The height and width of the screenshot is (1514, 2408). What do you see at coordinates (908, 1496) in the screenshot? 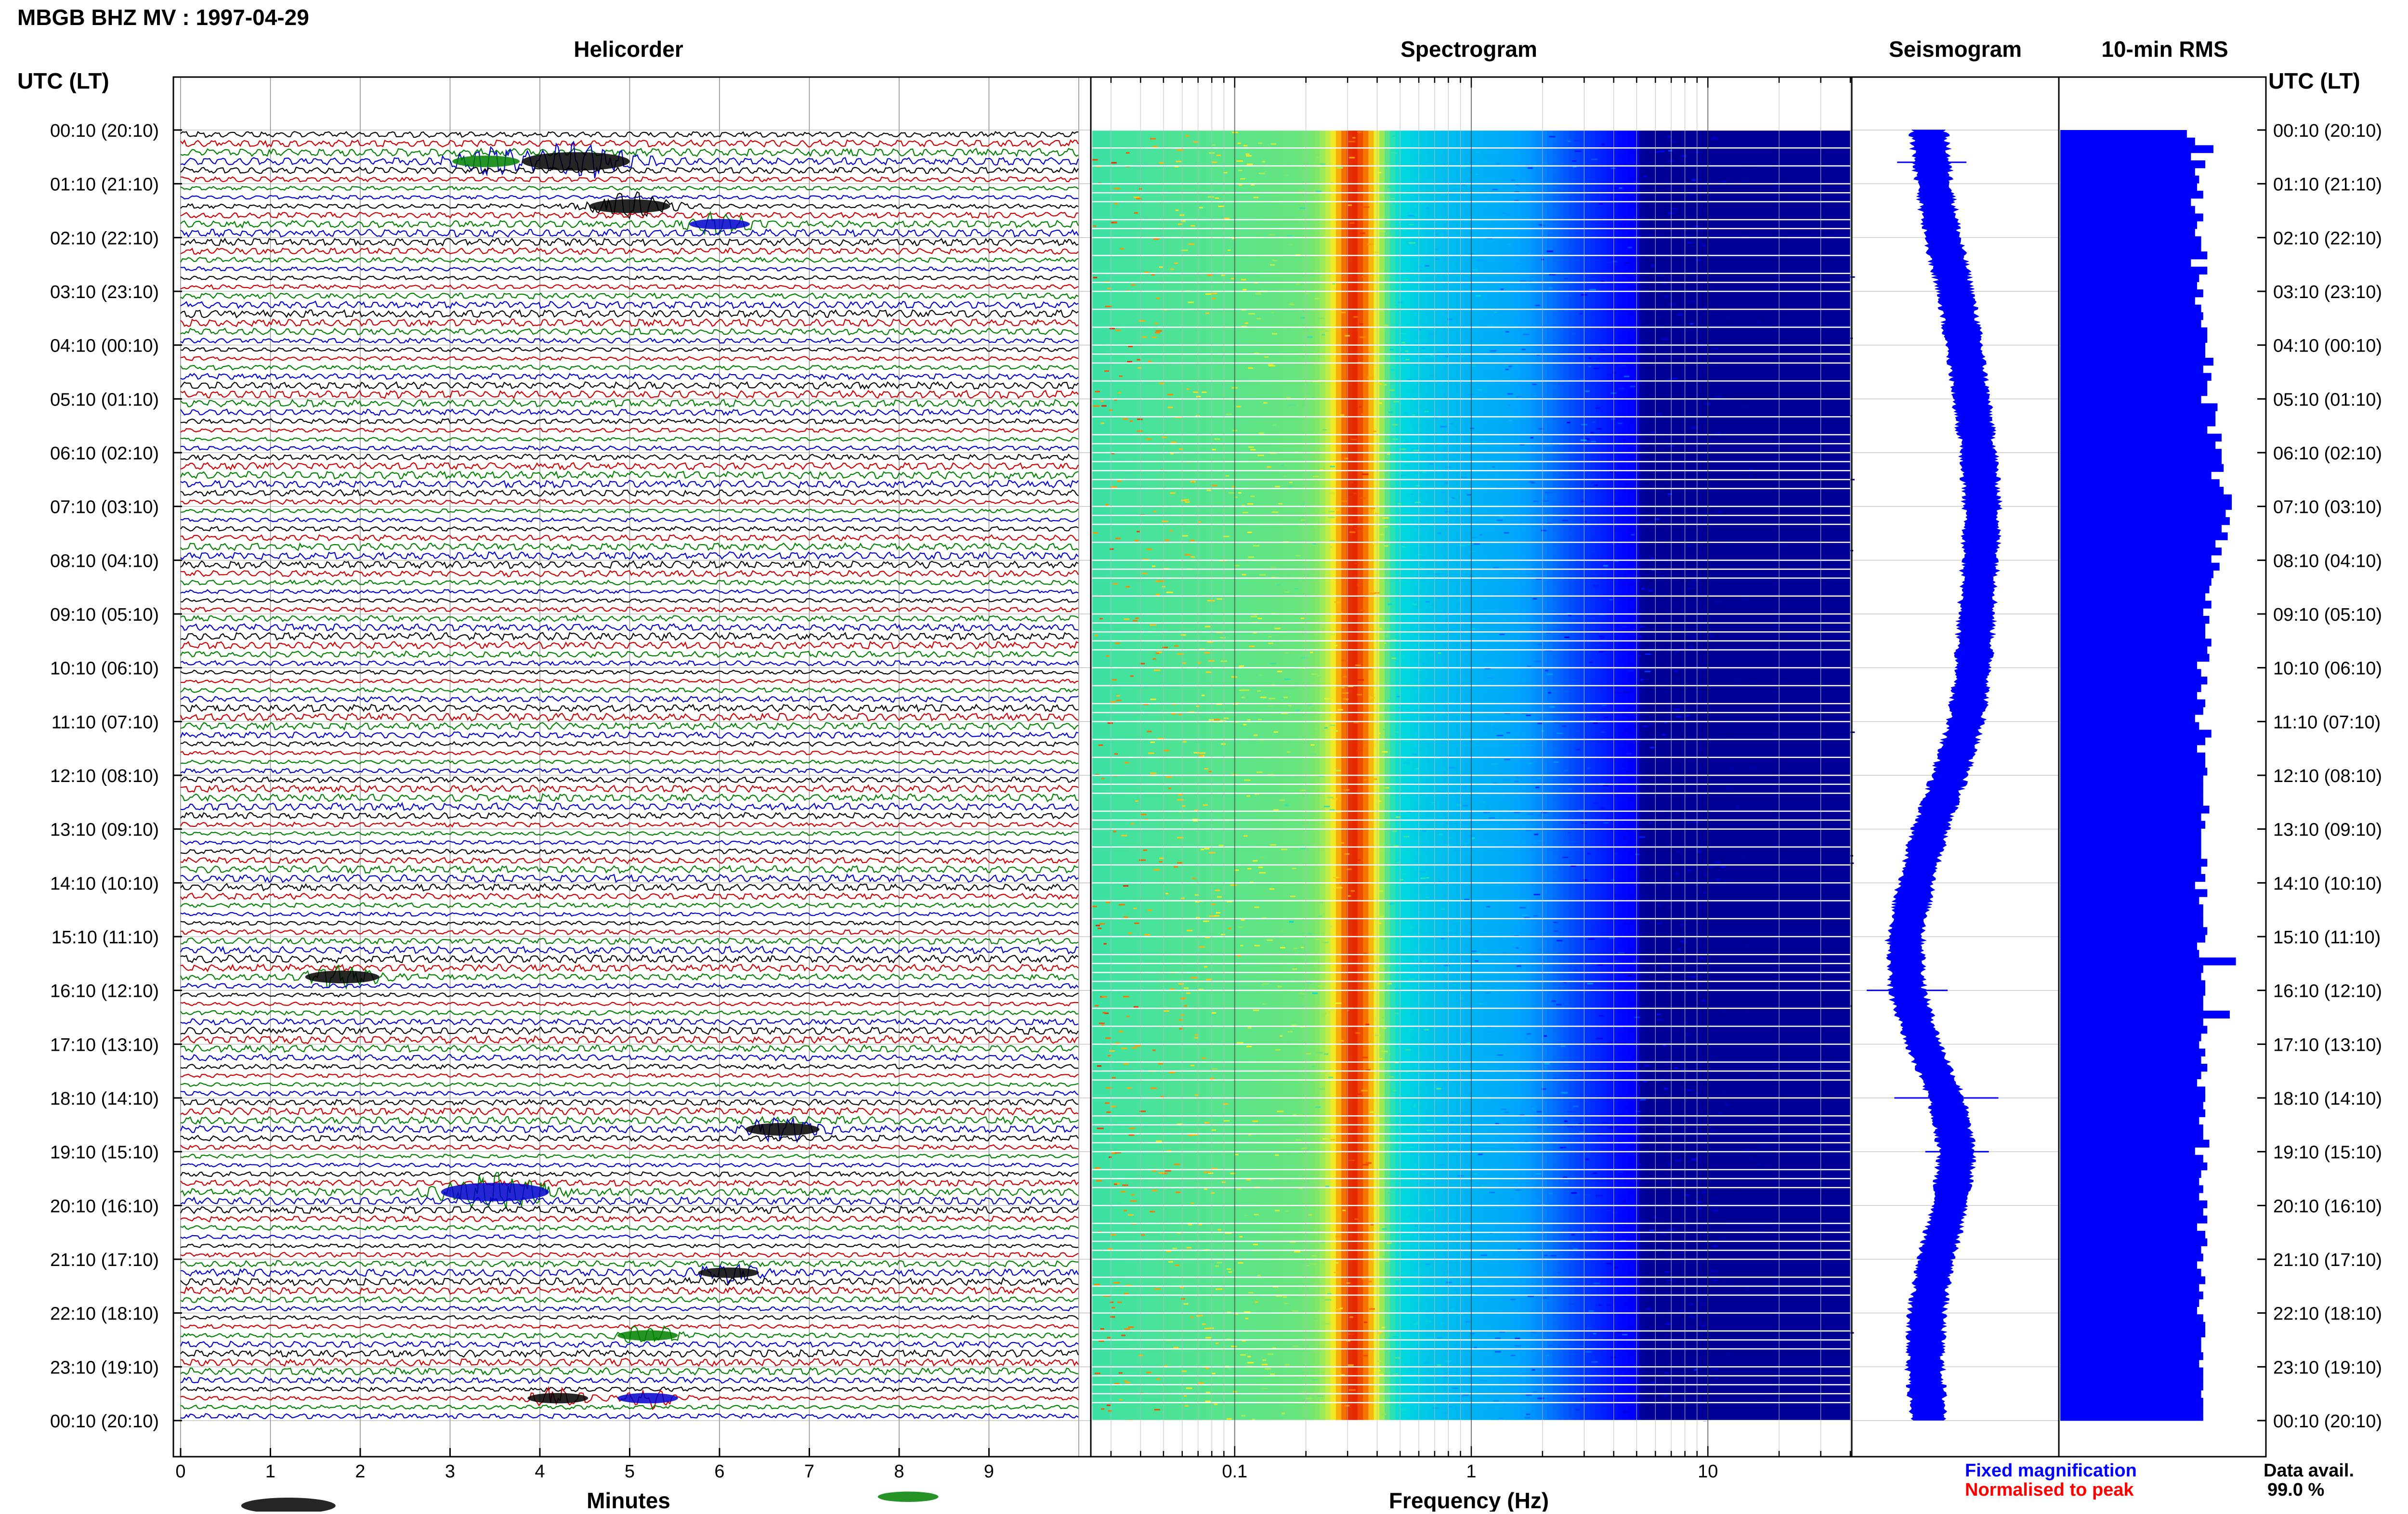
I see `helicorder-event` at bounding box center [908, 1496].